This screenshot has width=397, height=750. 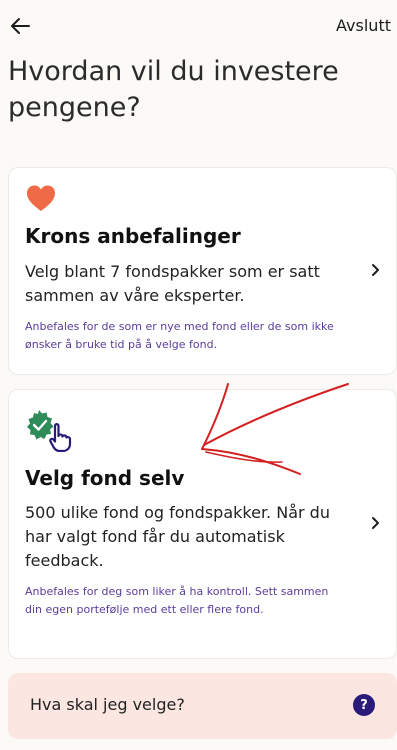 I want to click on badge-check-hand-icon, so click(x=49, y=431).